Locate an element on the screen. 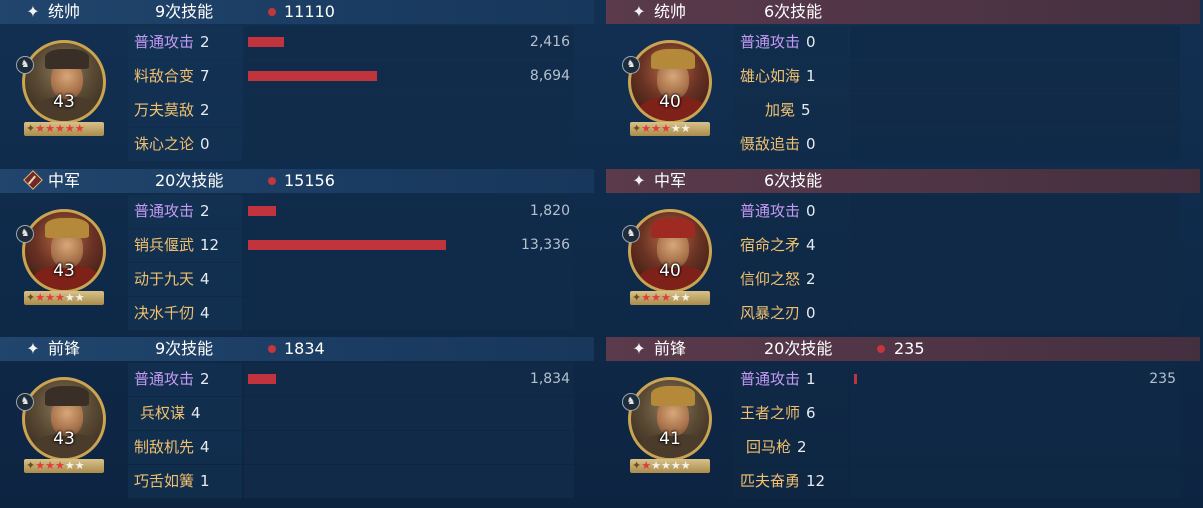  total-damage: 1834 is located at coordinates (304, 348).